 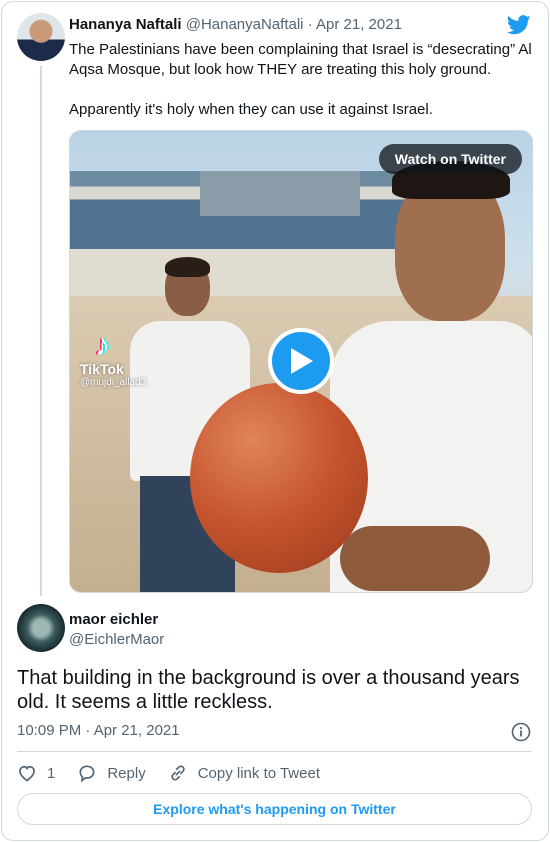 What do you see at coordinates (274, 751) in the screenshot?
I see `actions-divider` at bounding box center [274, 751].